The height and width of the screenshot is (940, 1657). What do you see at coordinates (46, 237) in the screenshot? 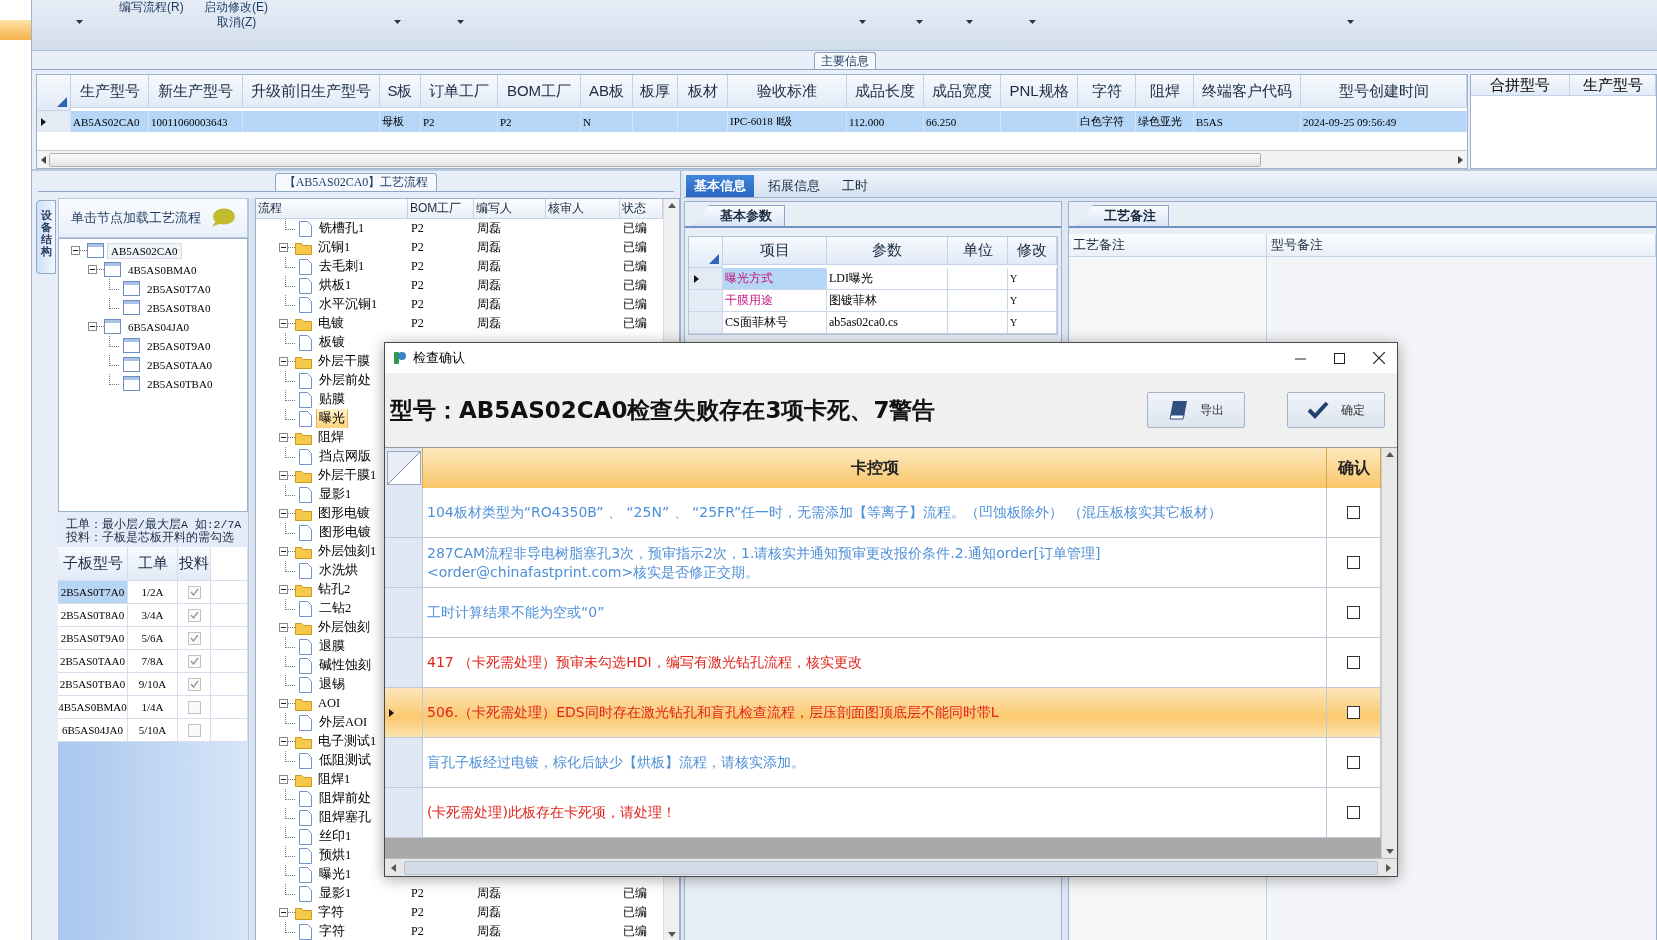
I see `side-tab: 设备结构` at bounding box center [46, 237].